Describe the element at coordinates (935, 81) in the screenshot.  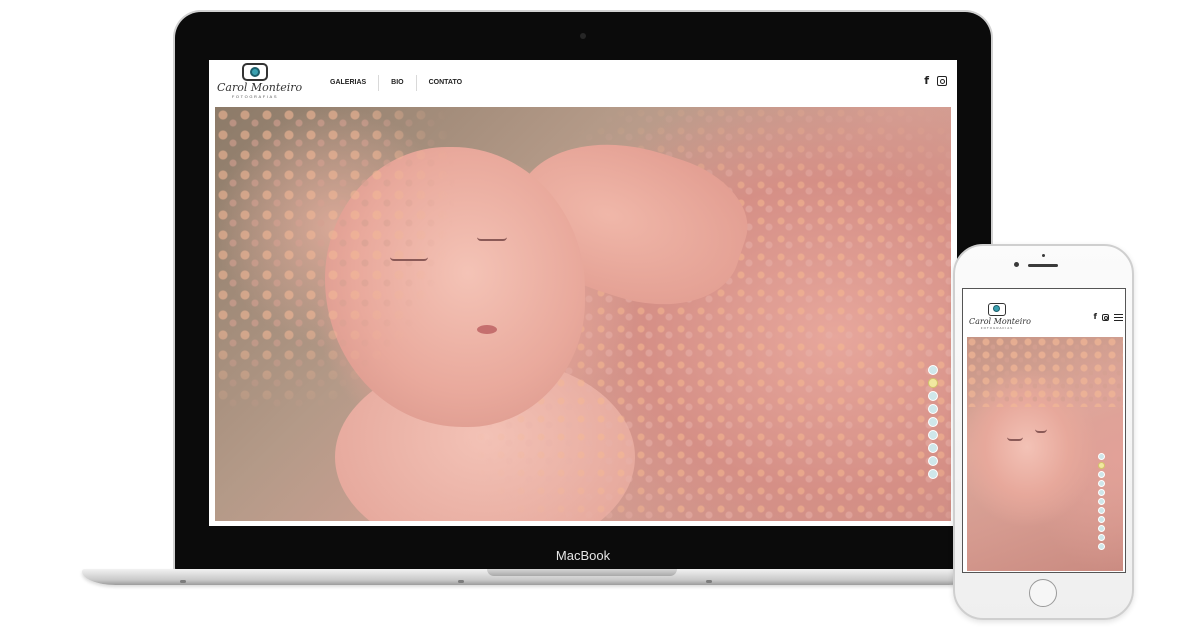
I see `social-links: f` at that location.